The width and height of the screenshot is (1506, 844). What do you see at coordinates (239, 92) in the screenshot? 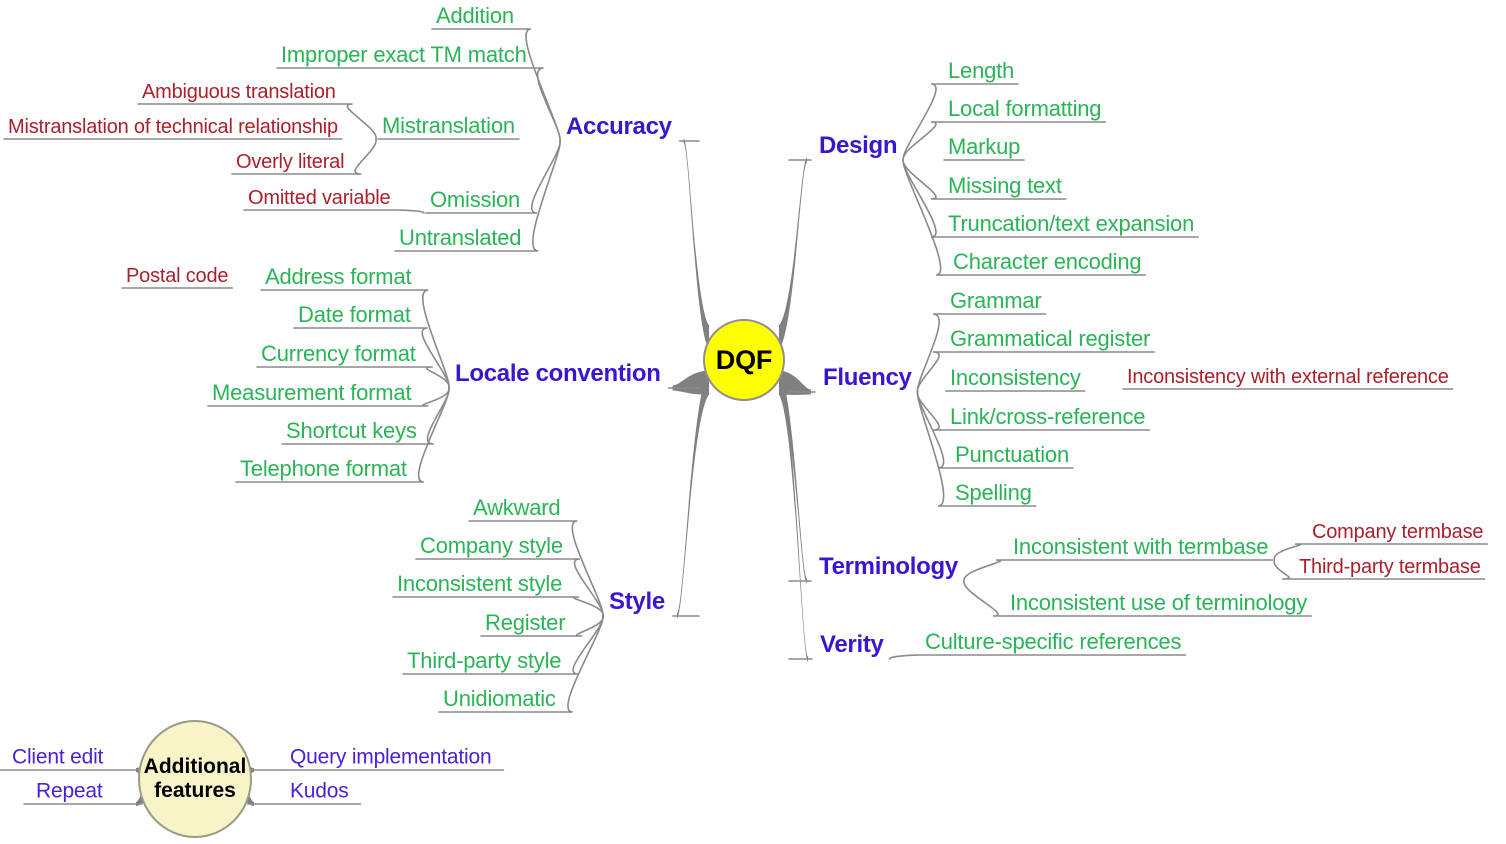
I see `node-ambiguous-translation: Ambiguous translation` at bounding box center [239, 92].